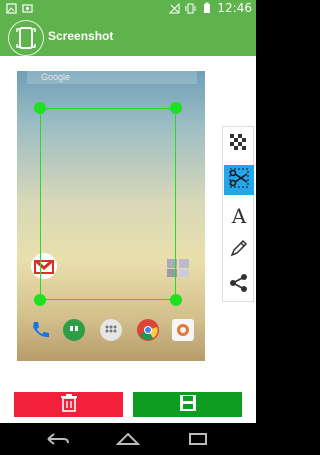  Describe the element at coordinates (183, 330) in the screenshot. I see `camera-icon` at that location.